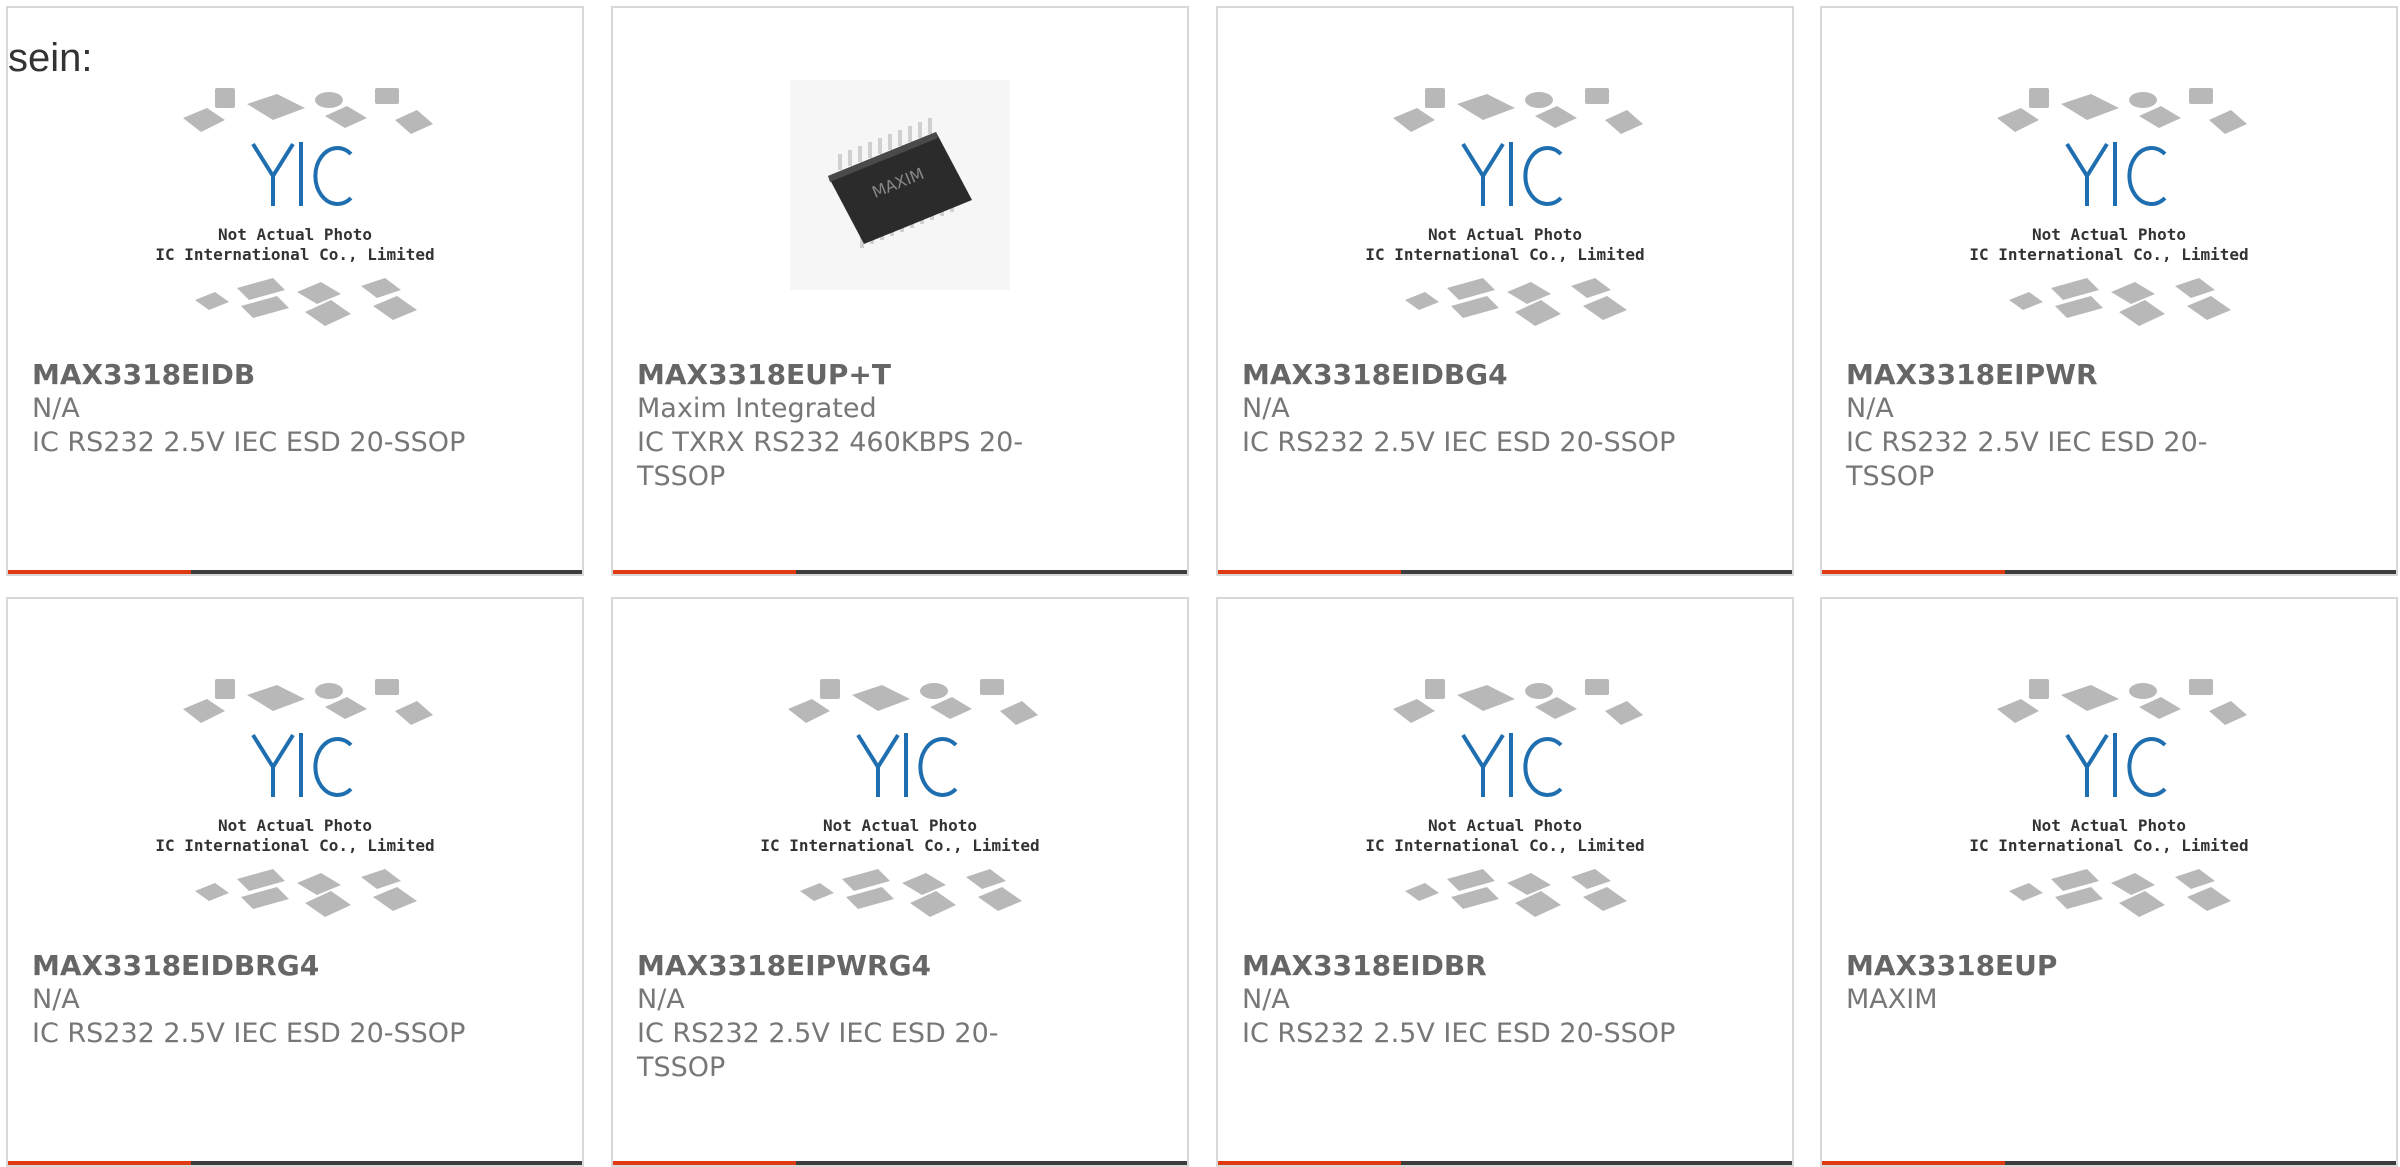 This screenshot has height=1167, width=2400. What do you see at coordinates (50, 58) in the screenshot?
I see `section-heading: sein:` at bounding box center [50, 58].